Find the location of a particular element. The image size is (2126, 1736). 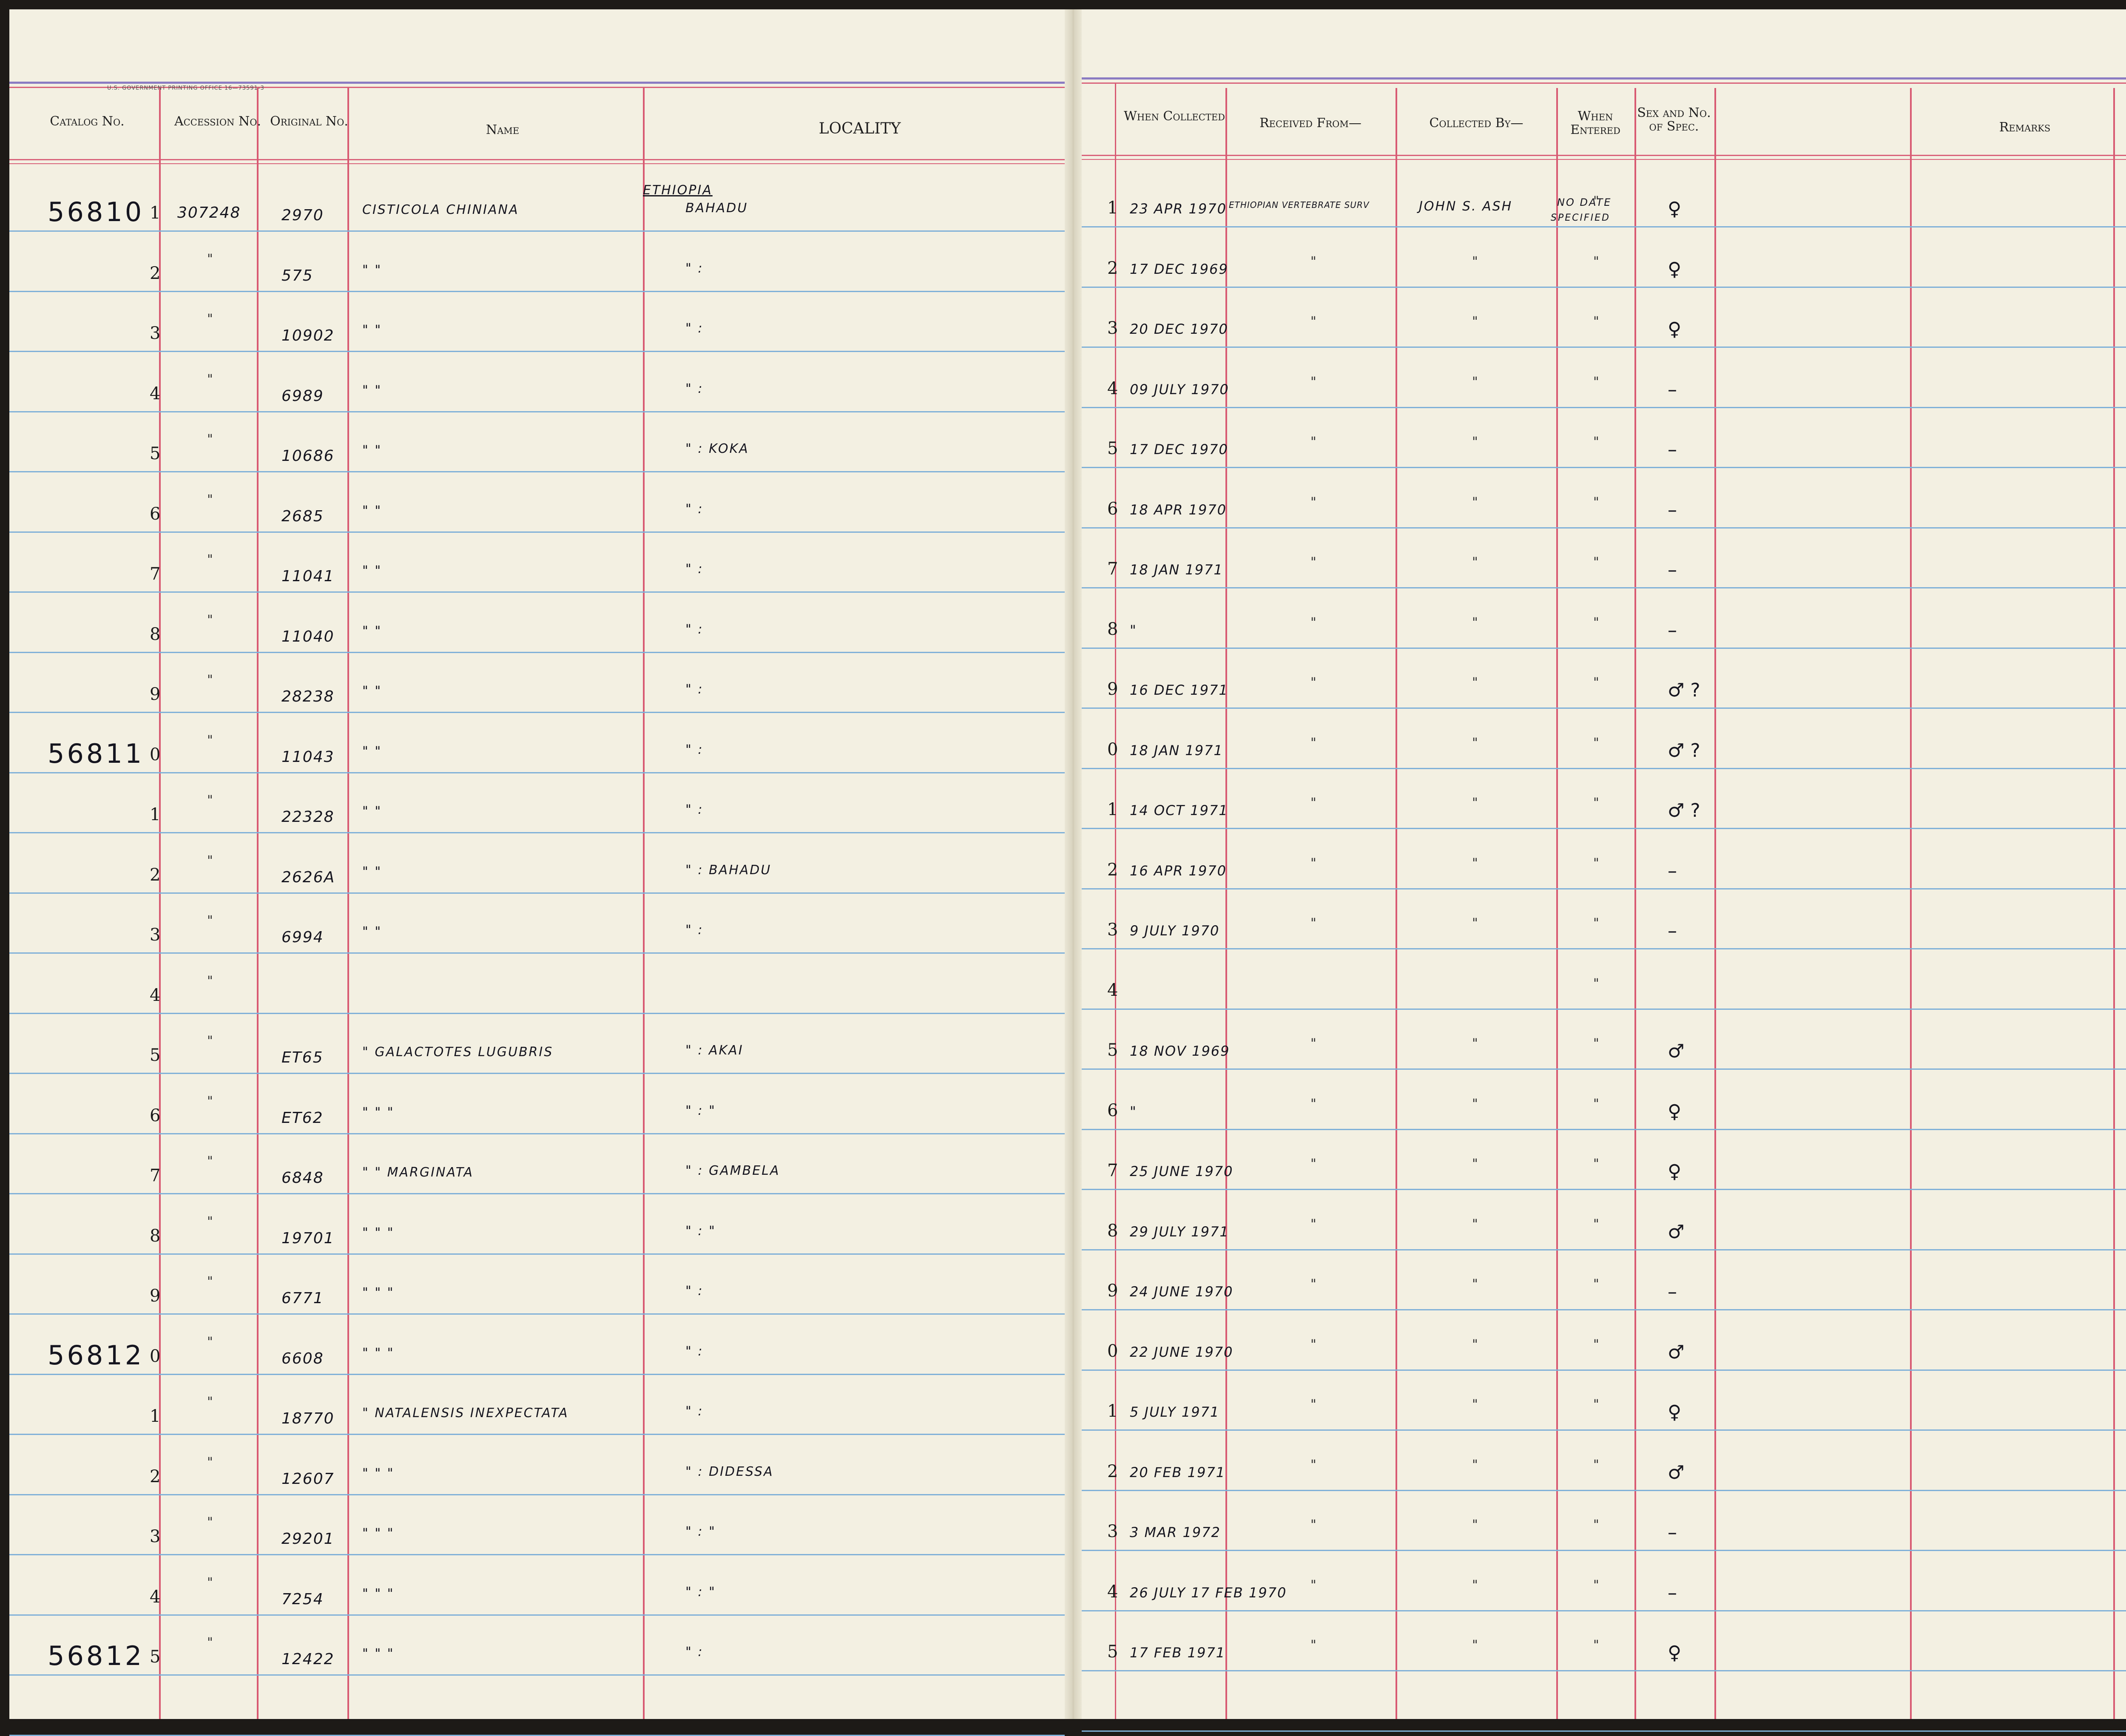

col-divider-received is located at coordinates (1397, 904).